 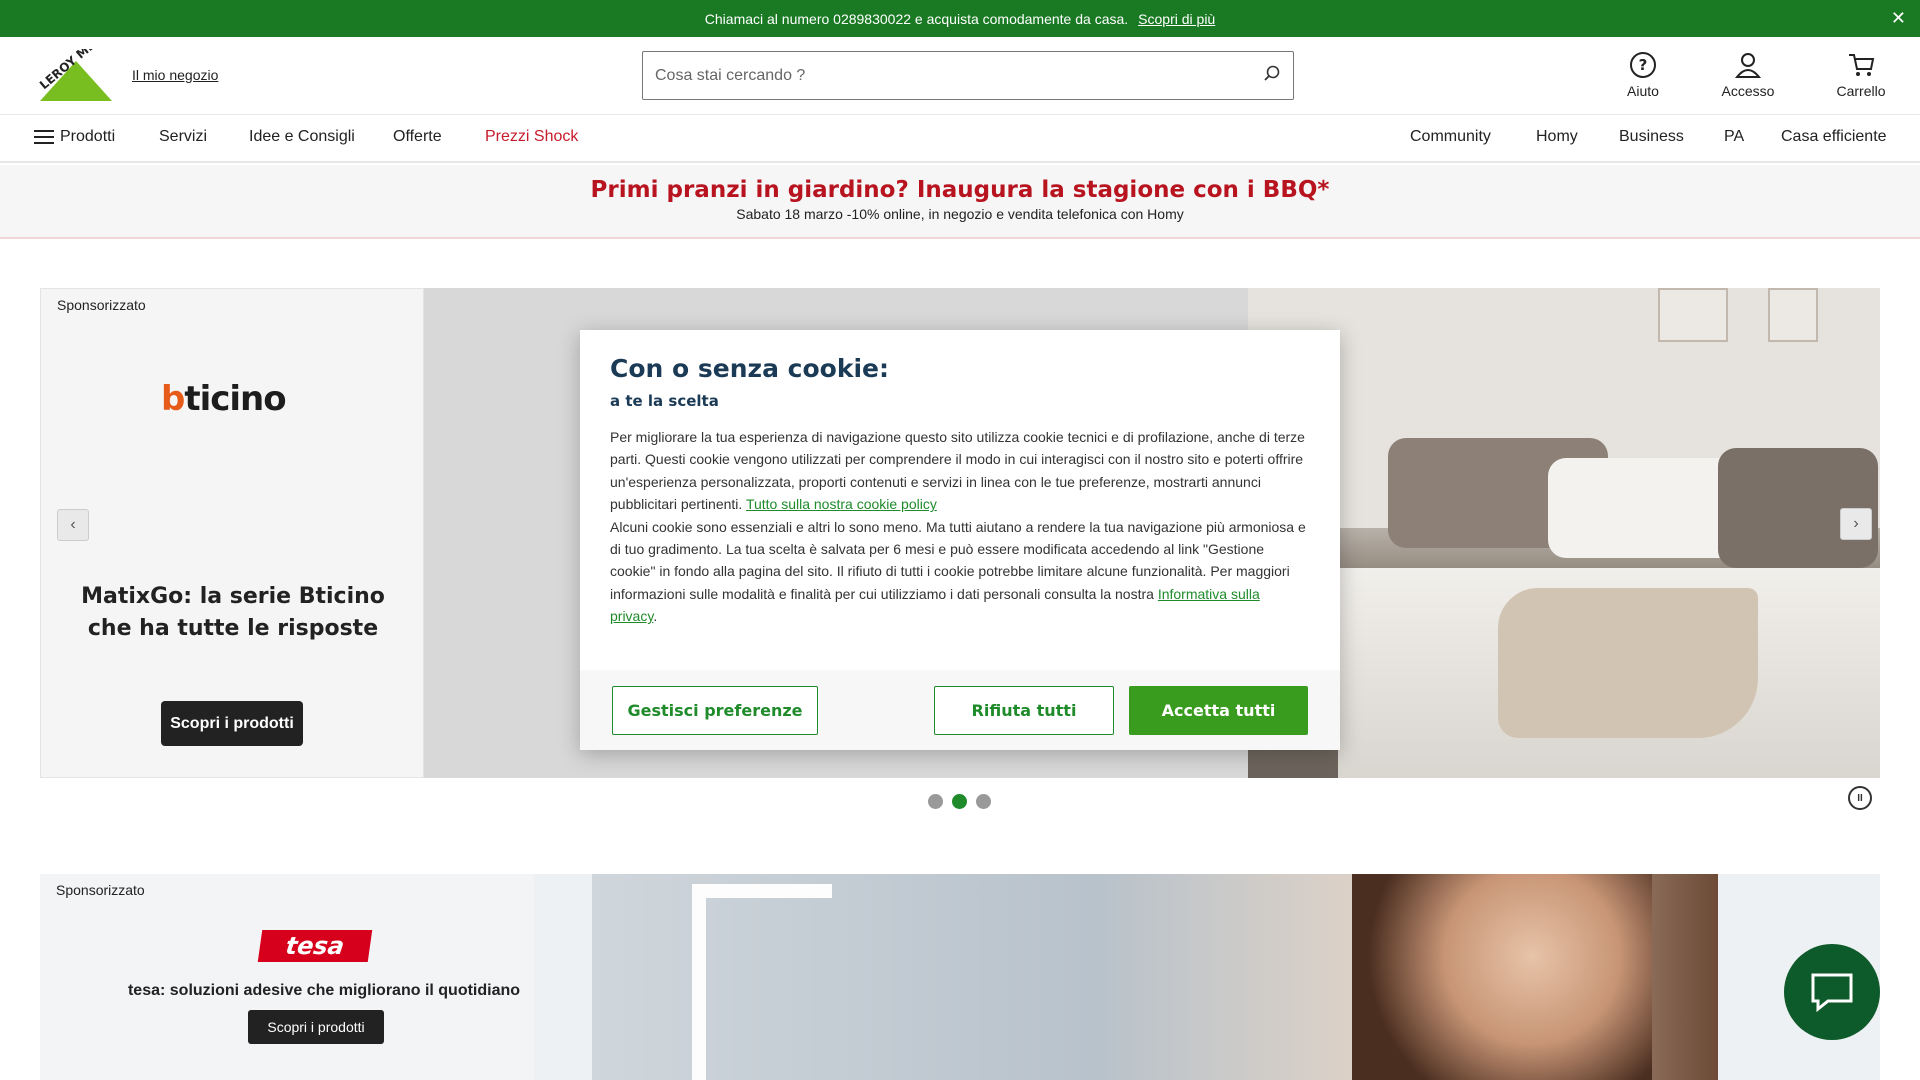 I want to click on help-button: ? Aiuto, so click(x=1643, y=75).